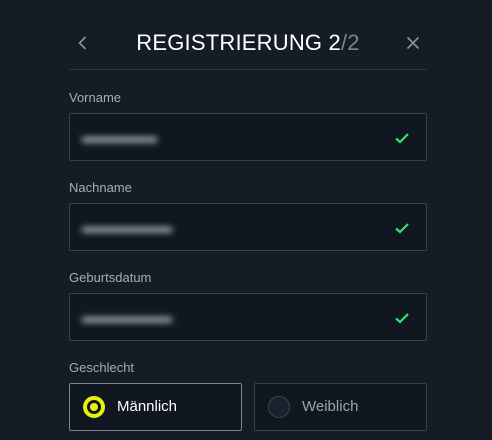  What do you see at coordinates (248, 137) in the screenshot?
I see `first-name-input: ▬▬▬▬▬` at bounding box center [248, 137].